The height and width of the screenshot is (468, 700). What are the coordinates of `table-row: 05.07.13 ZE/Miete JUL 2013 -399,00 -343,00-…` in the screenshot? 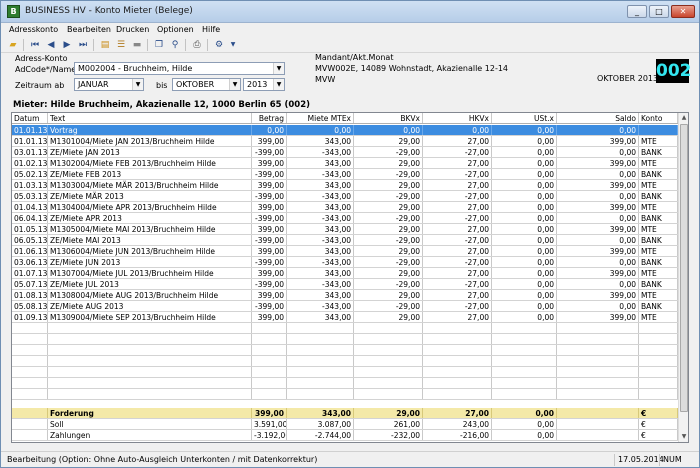 It's located at (345, 284).